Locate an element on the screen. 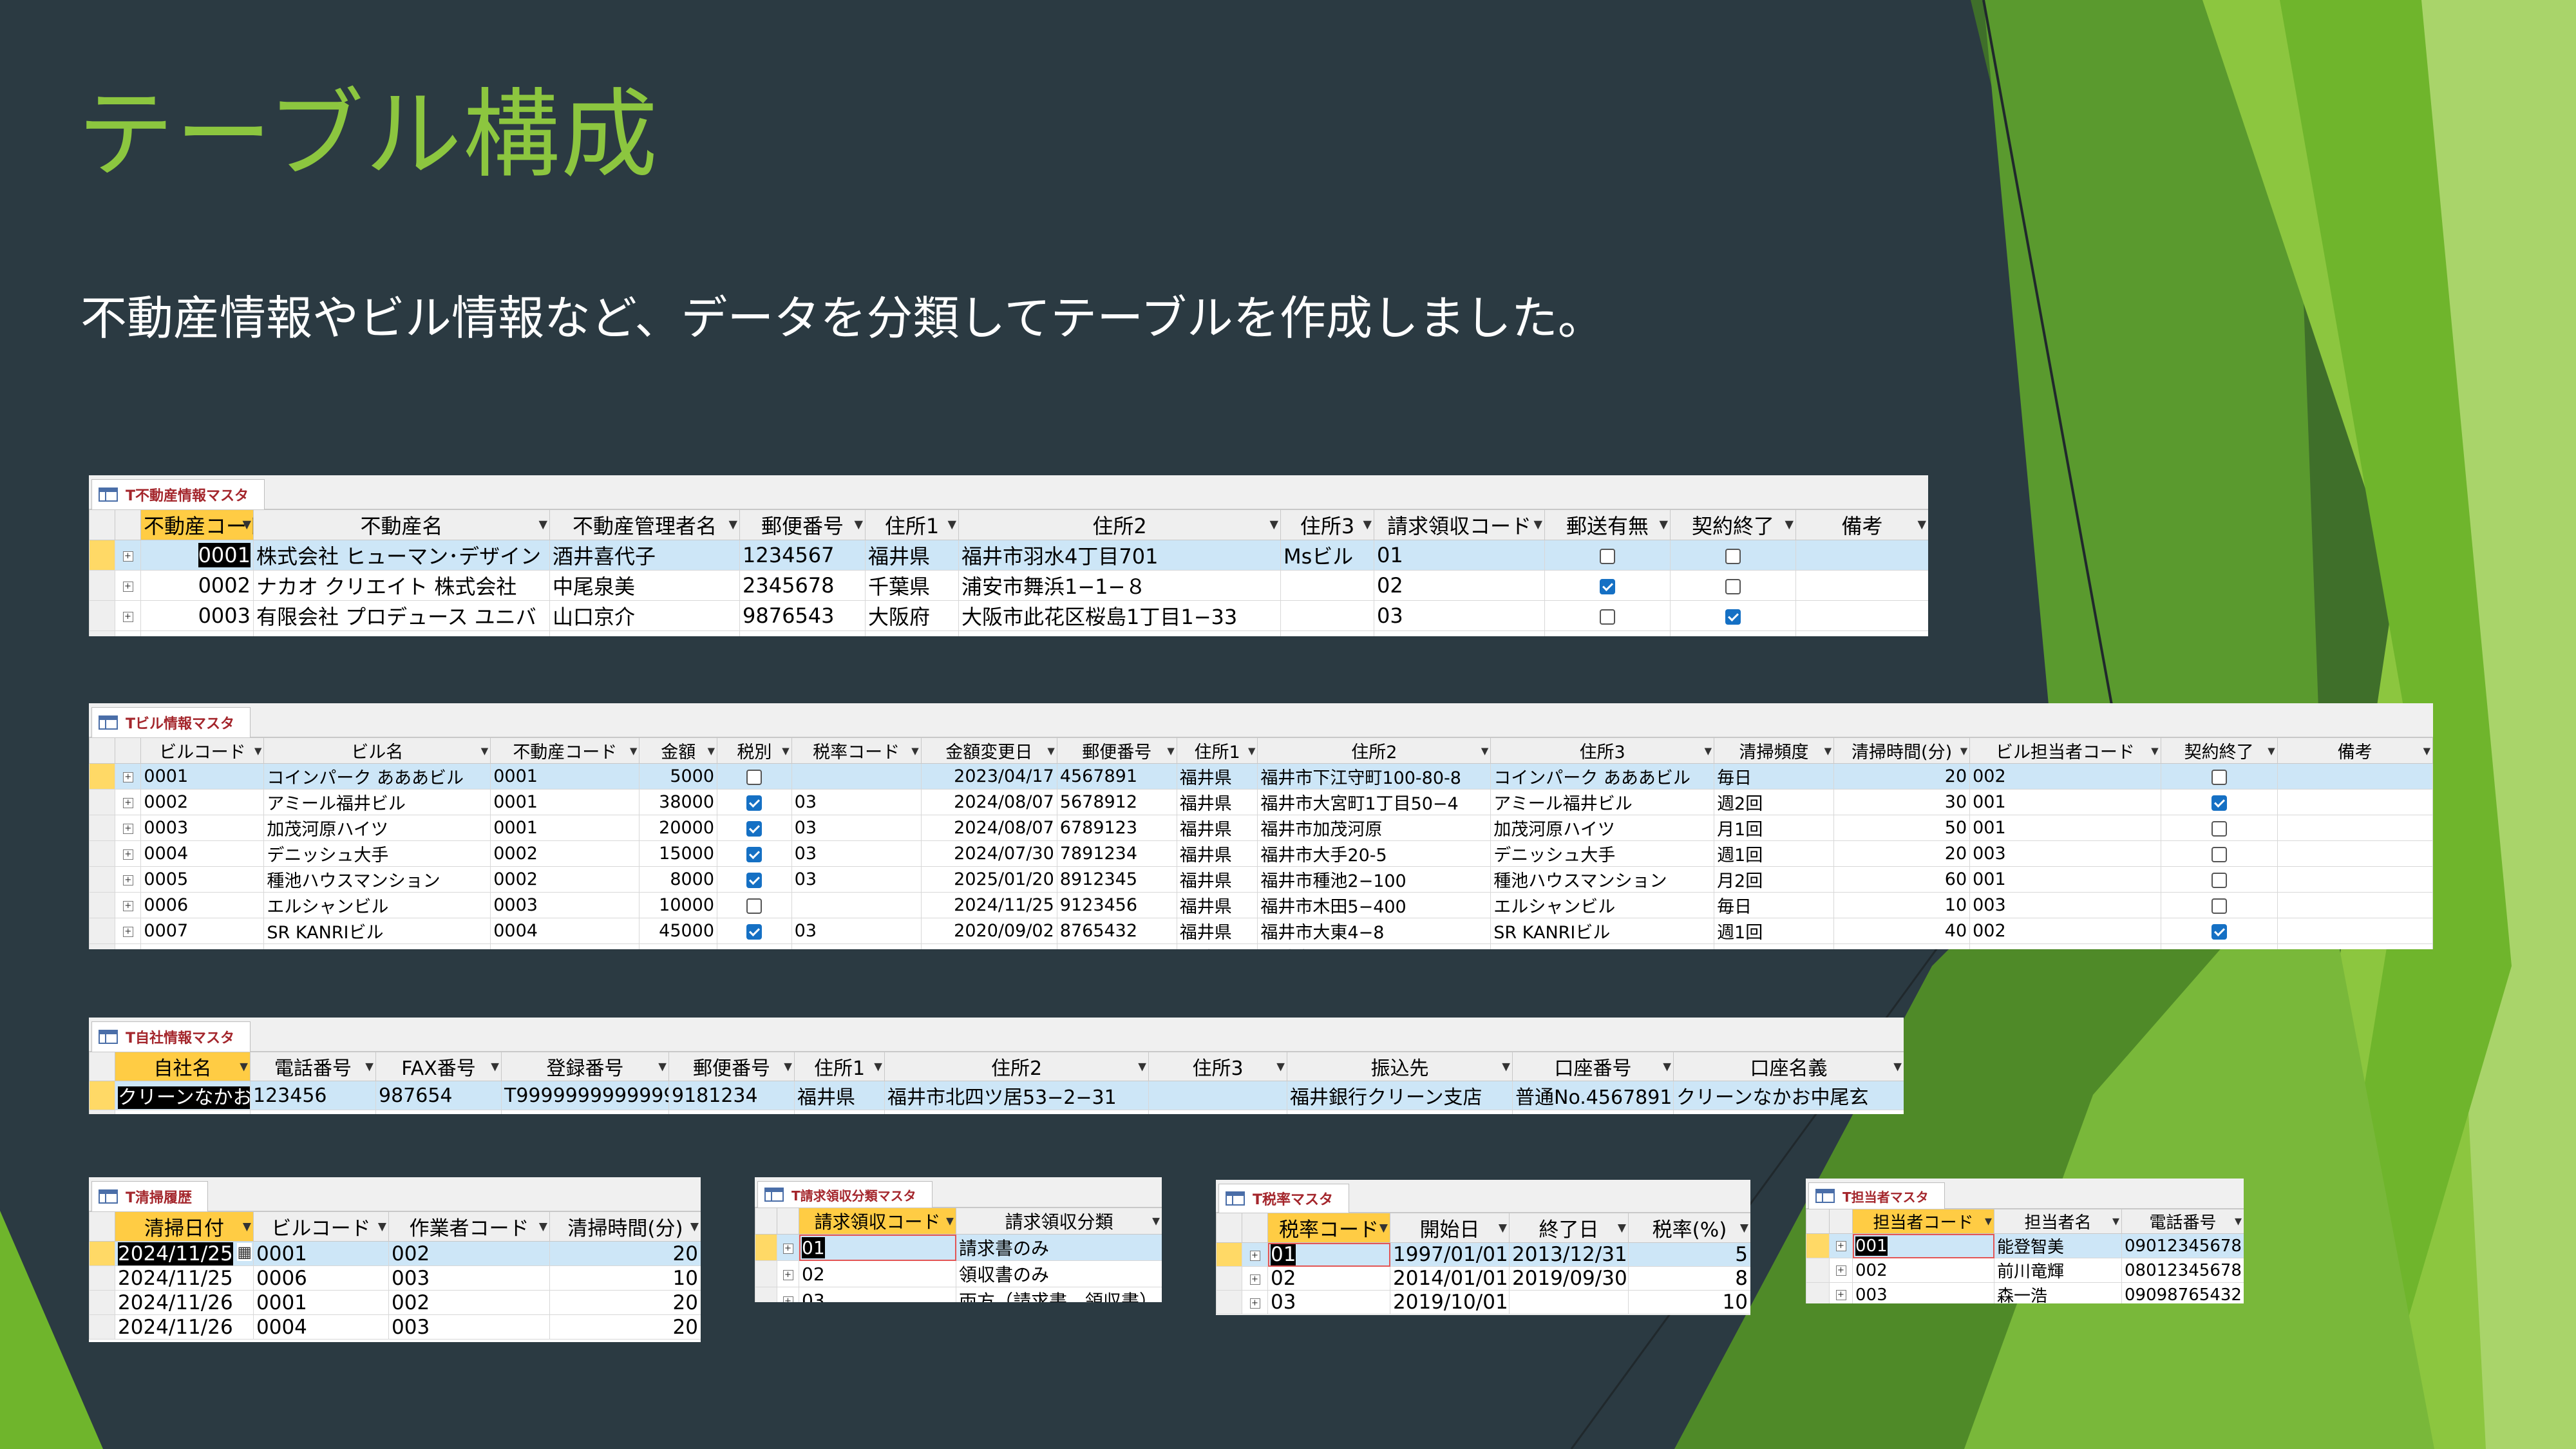  phone-cell: 09098765432 is located at coordinates (2182, 1292).